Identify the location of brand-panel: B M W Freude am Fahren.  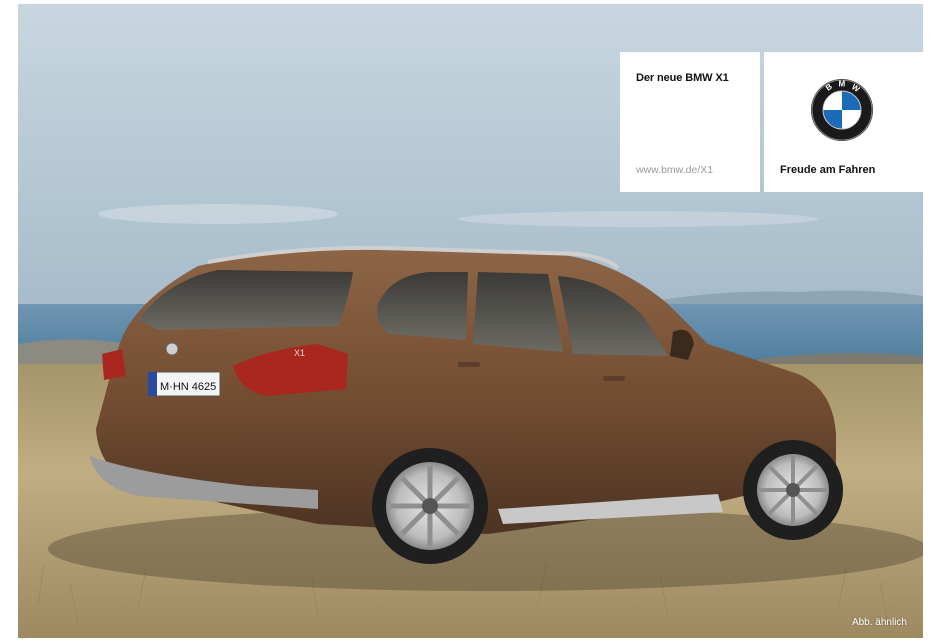
(843, 122).